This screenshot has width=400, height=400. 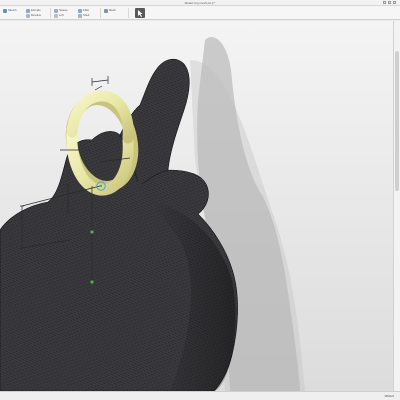 What do you see at coordinates (200, 3) in the screenshot?
I see `window-title: Model ring mesh.prt.jt *` at bounding box center [200, 3].